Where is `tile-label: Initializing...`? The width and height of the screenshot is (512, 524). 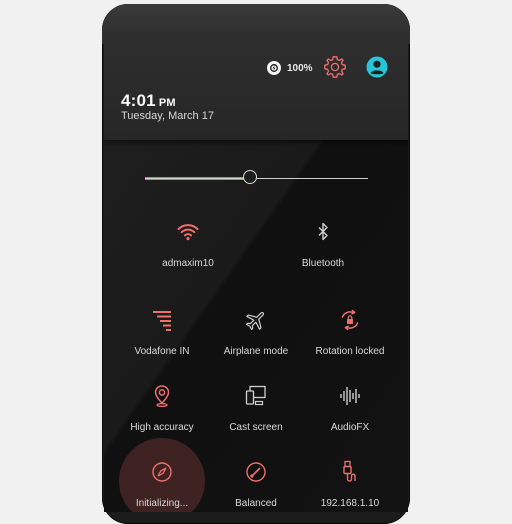
tile-label: Initializing... is located at coordinates (162, 503).